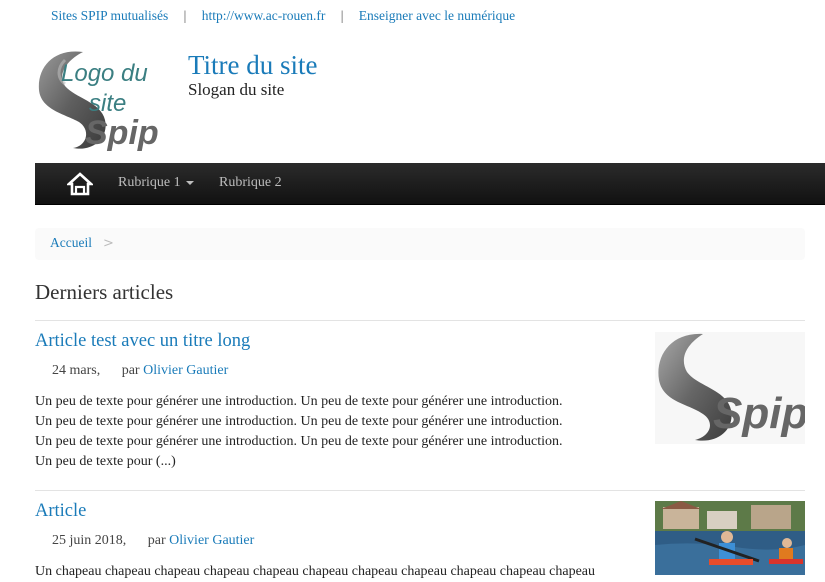 The width and height of the screenshot is (825, 582). I want to click on article-thumbnail-photo, so click(730, 538).